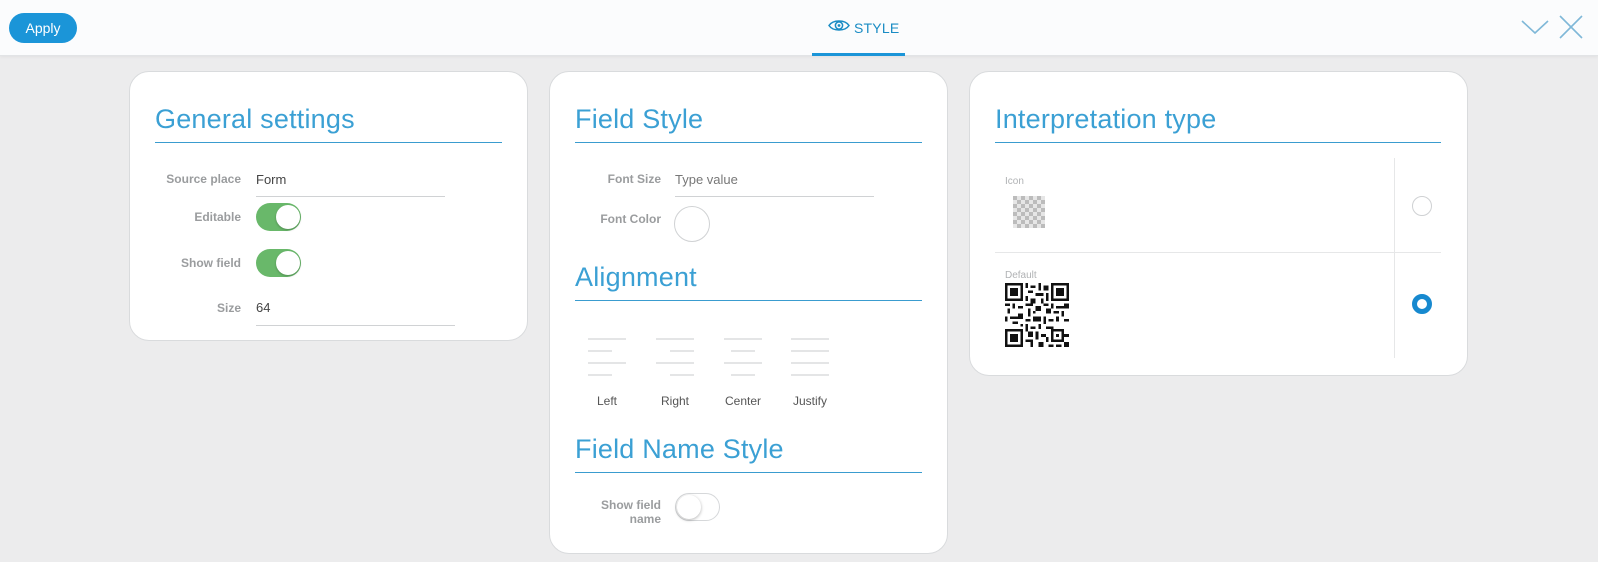  I want to click on align-center-label: Center, so click(743, 401).